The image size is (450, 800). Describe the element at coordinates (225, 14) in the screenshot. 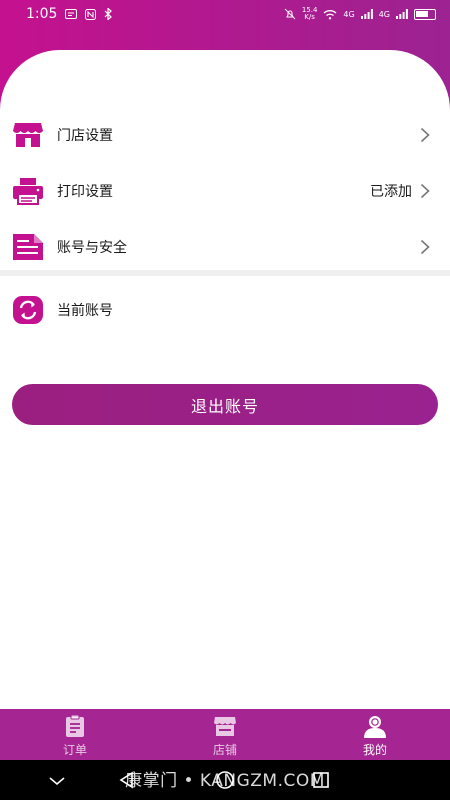

I see `status-bar: 1:05 15.4 K/s 4G 4G` at that location.